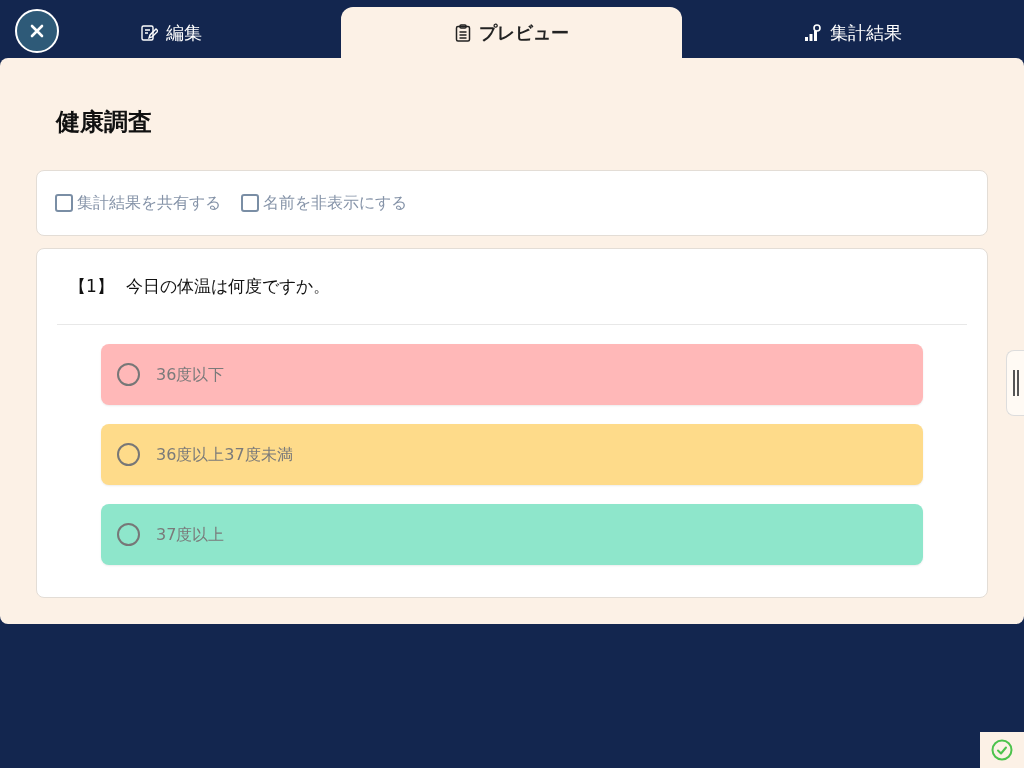 The image size is (1024, 768). What do you see at coordinates (335, 203) in the screenshot?
I see `checkbox-label: 名前を非表示にする` at bounding box center [335, 203].